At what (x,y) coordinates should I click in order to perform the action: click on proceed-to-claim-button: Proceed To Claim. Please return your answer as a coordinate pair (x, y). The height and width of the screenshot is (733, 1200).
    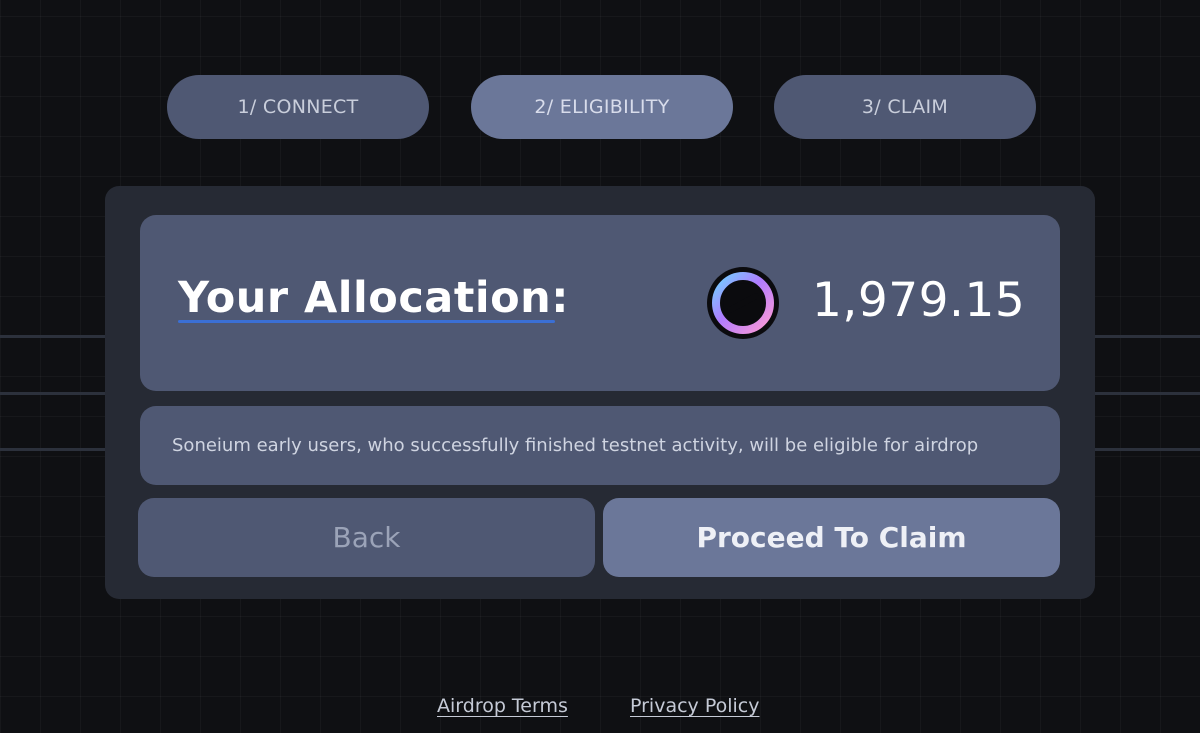
    Looking at the image, I should click on (831, 537).